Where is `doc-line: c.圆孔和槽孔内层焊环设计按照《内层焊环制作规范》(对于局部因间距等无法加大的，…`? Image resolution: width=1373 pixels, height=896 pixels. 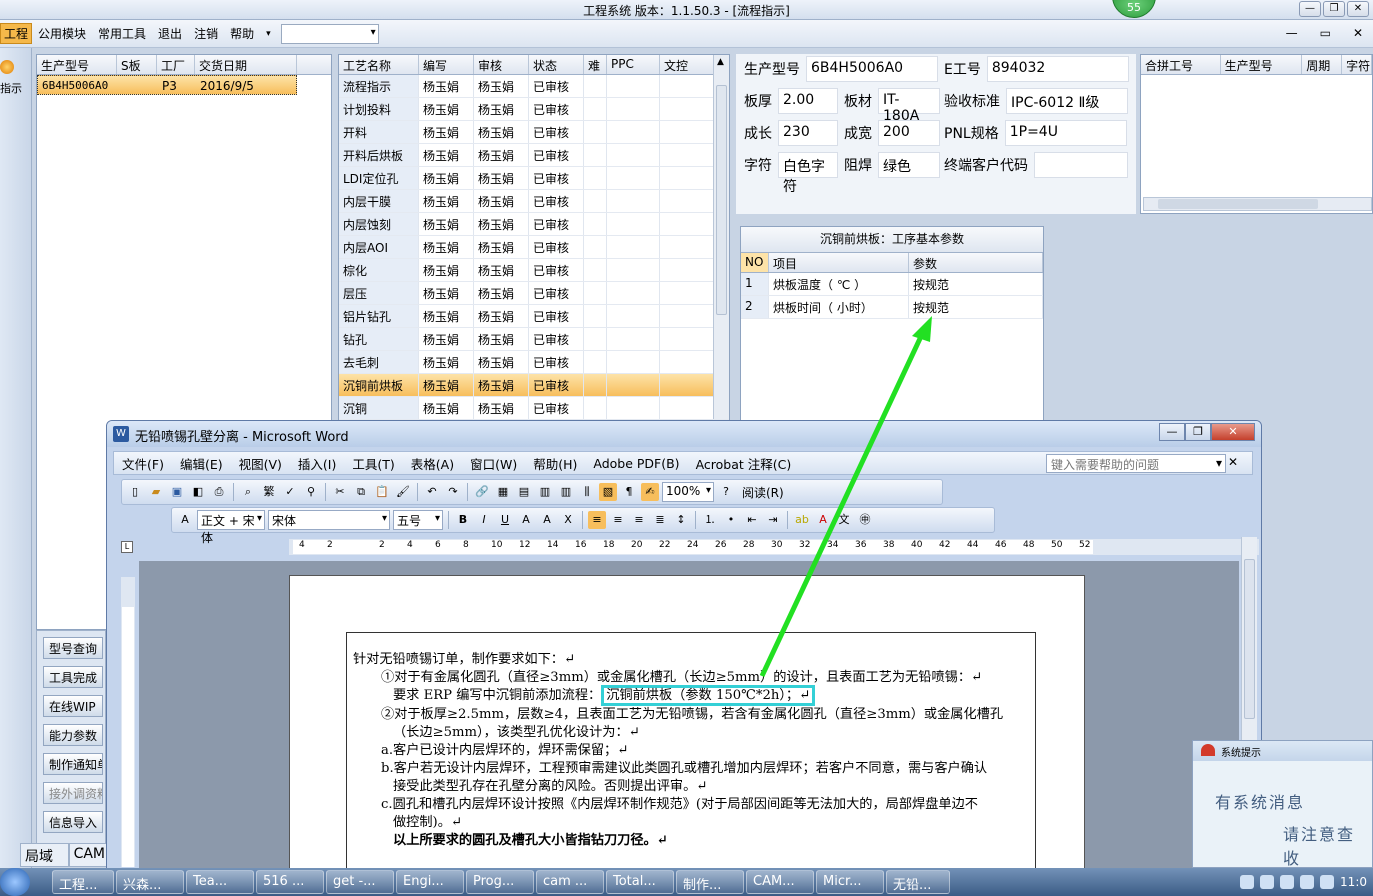 doc-line: c.圆孔和槽孔内层焊环设计按照《内层焊环制作规范》(对于局部因间距等无法加大的，… is located at coordinates (679, 805).